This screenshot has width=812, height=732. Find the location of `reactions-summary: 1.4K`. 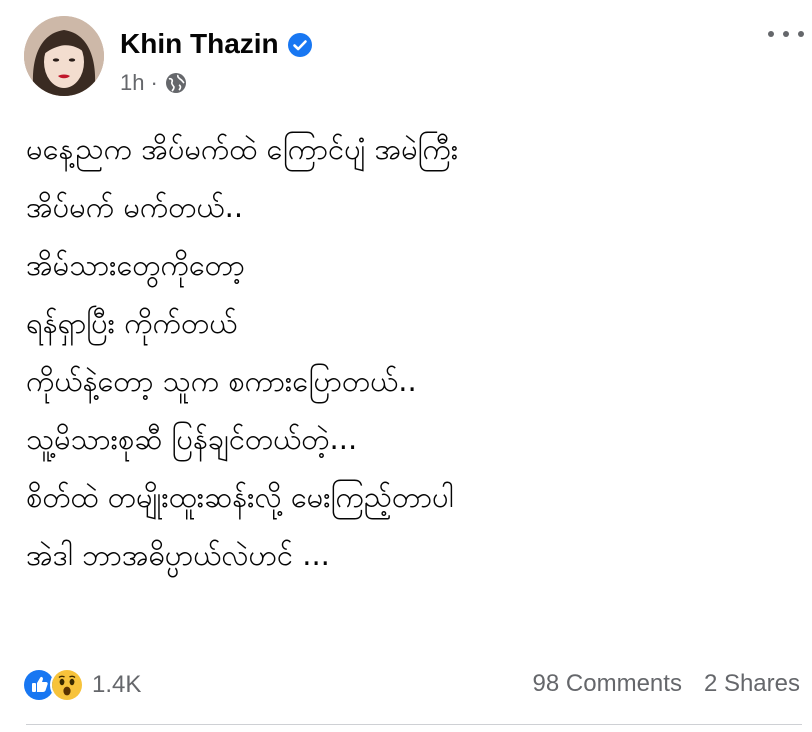

reactions-summary: 1.4K is located at coordinates (81, 685).